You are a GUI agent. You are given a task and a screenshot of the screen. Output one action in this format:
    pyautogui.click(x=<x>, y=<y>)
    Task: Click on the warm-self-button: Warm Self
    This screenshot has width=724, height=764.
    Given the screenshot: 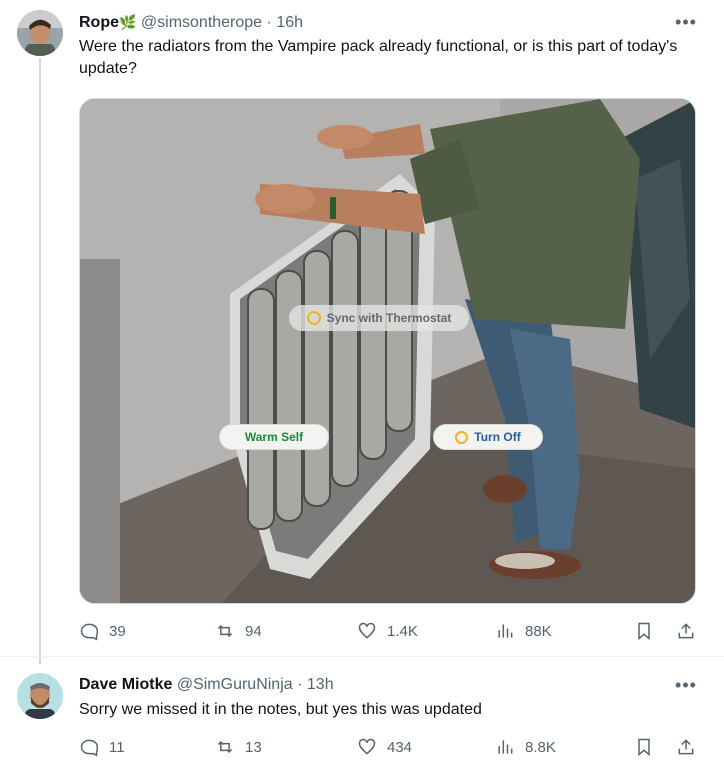 What is the action you would take?
    pyautogui.click(x=274, y=437)
    